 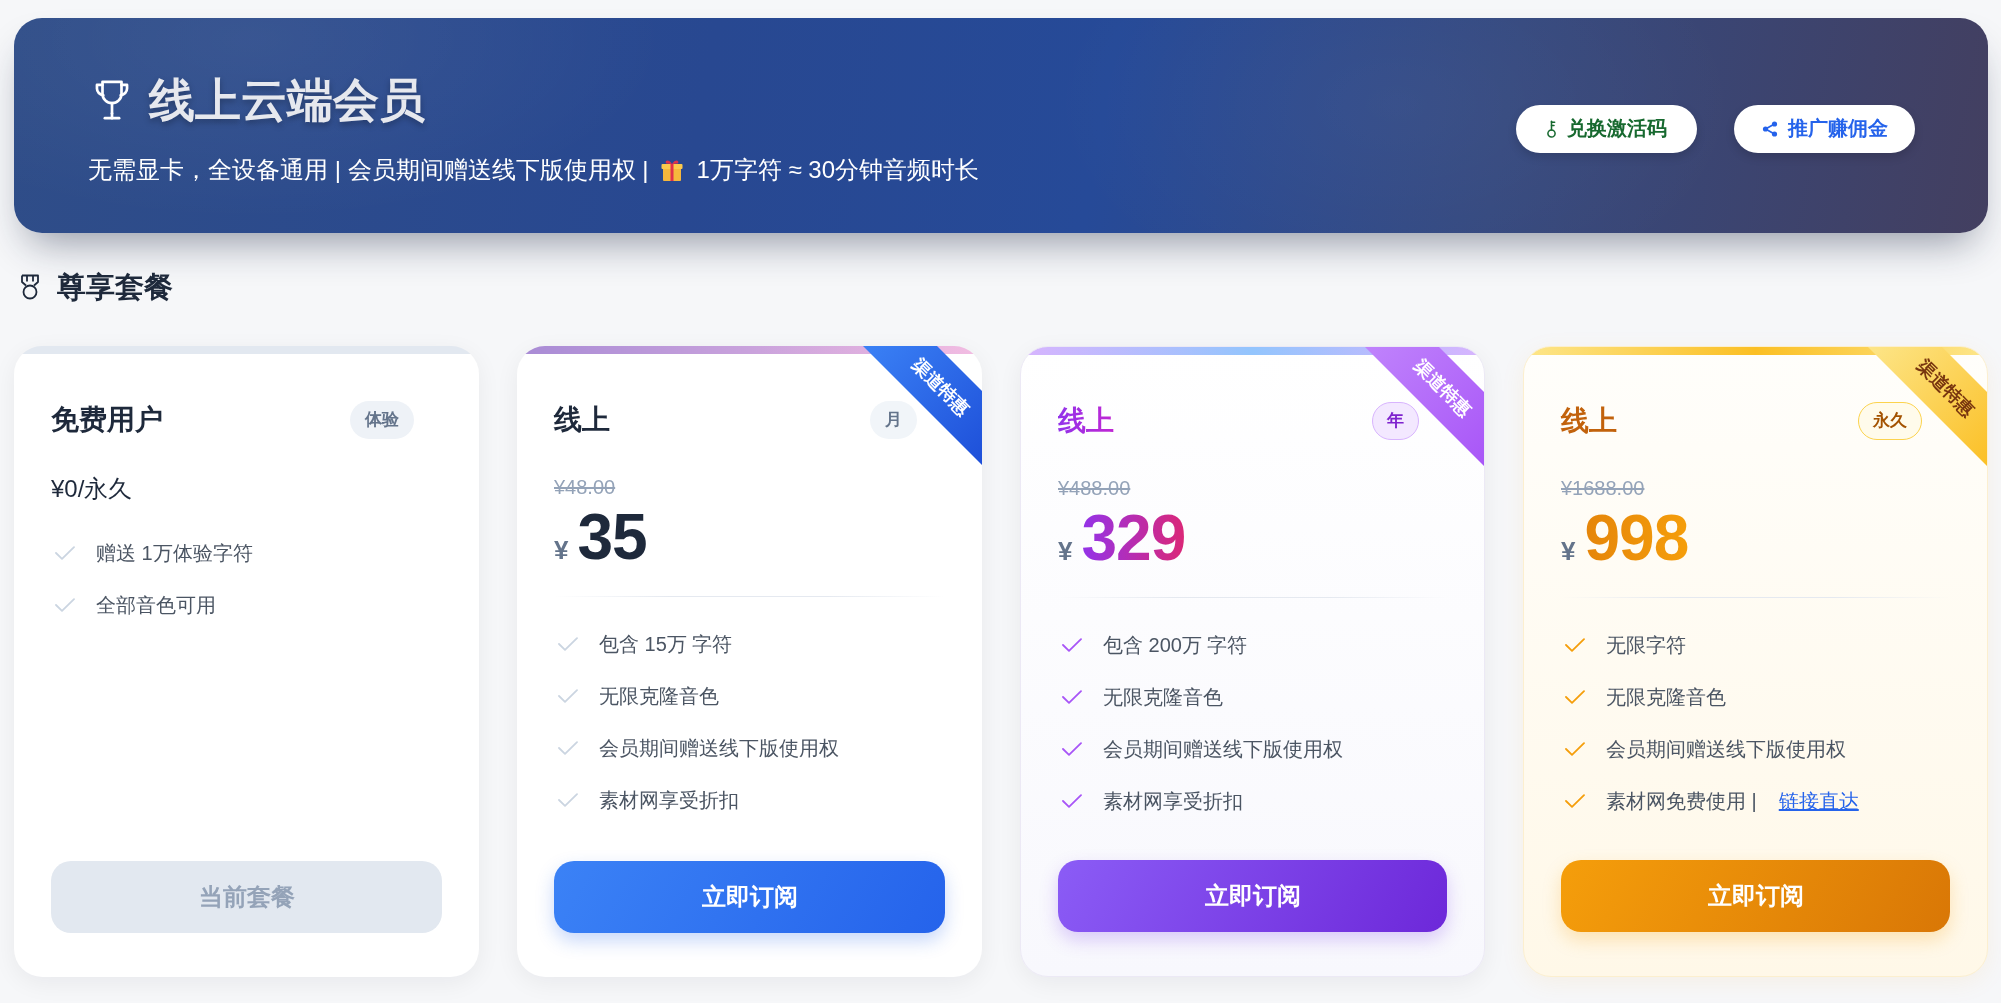 I want to click on period-tag: 月, so click(x=893, y=420).